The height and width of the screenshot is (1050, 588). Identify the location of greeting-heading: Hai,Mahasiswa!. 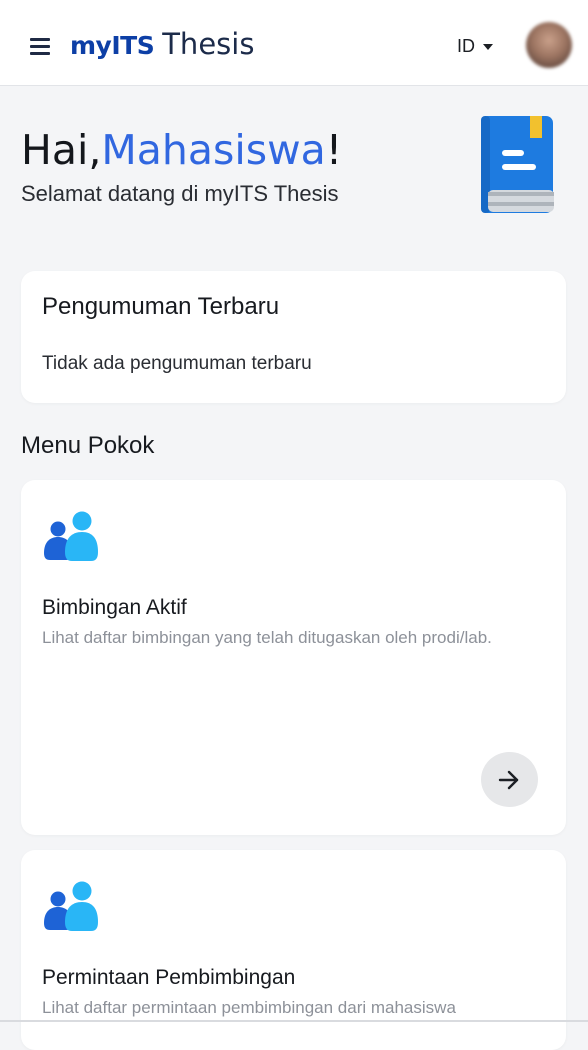
(181, 150).